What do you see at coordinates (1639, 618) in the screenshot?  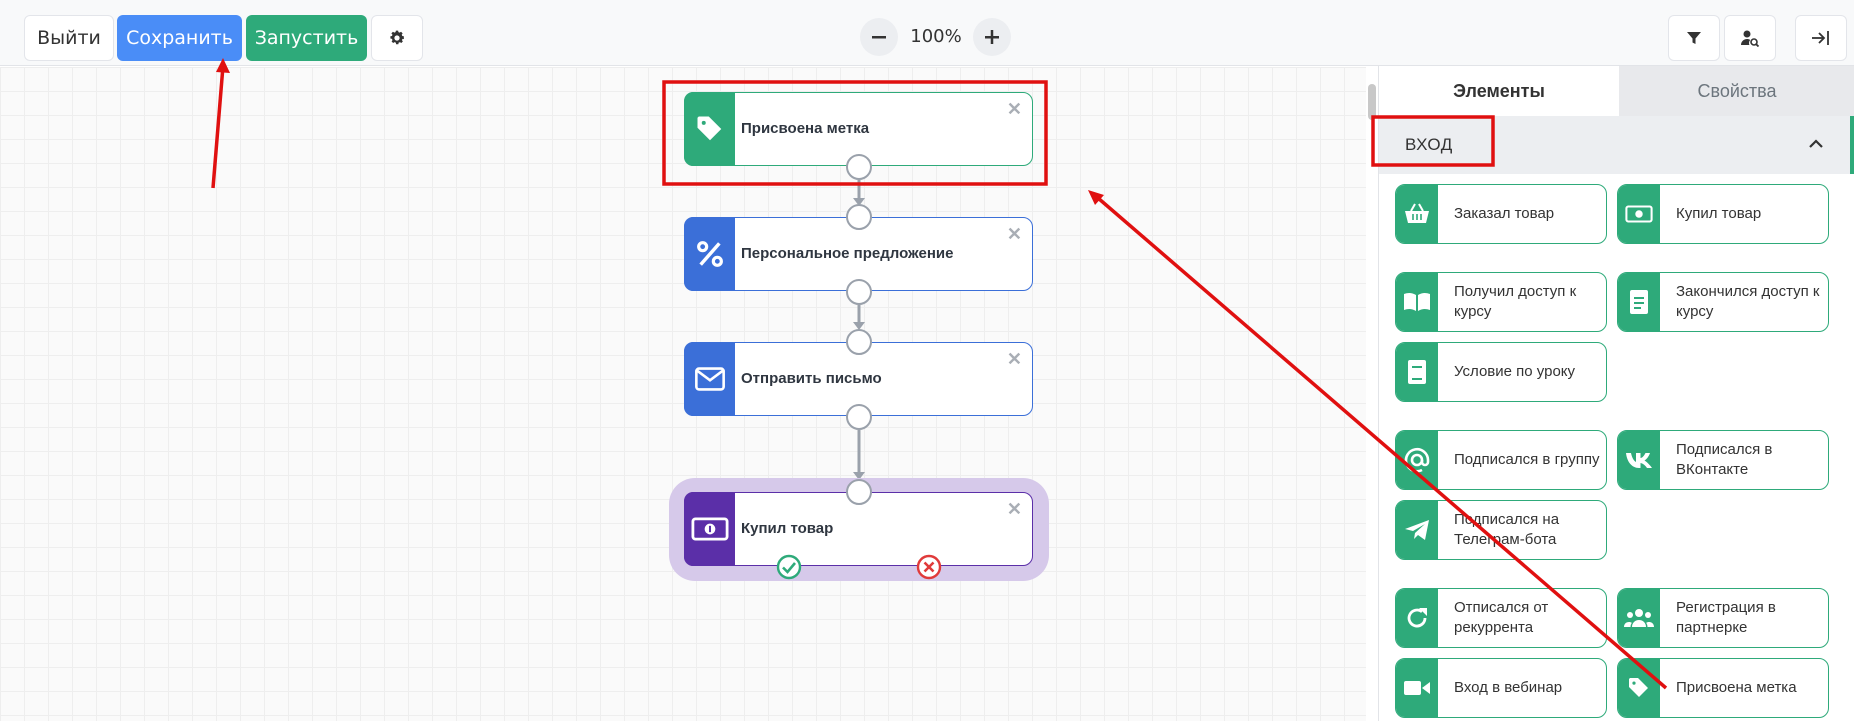 I see `users-icon` at bounding box center [1639, 618].